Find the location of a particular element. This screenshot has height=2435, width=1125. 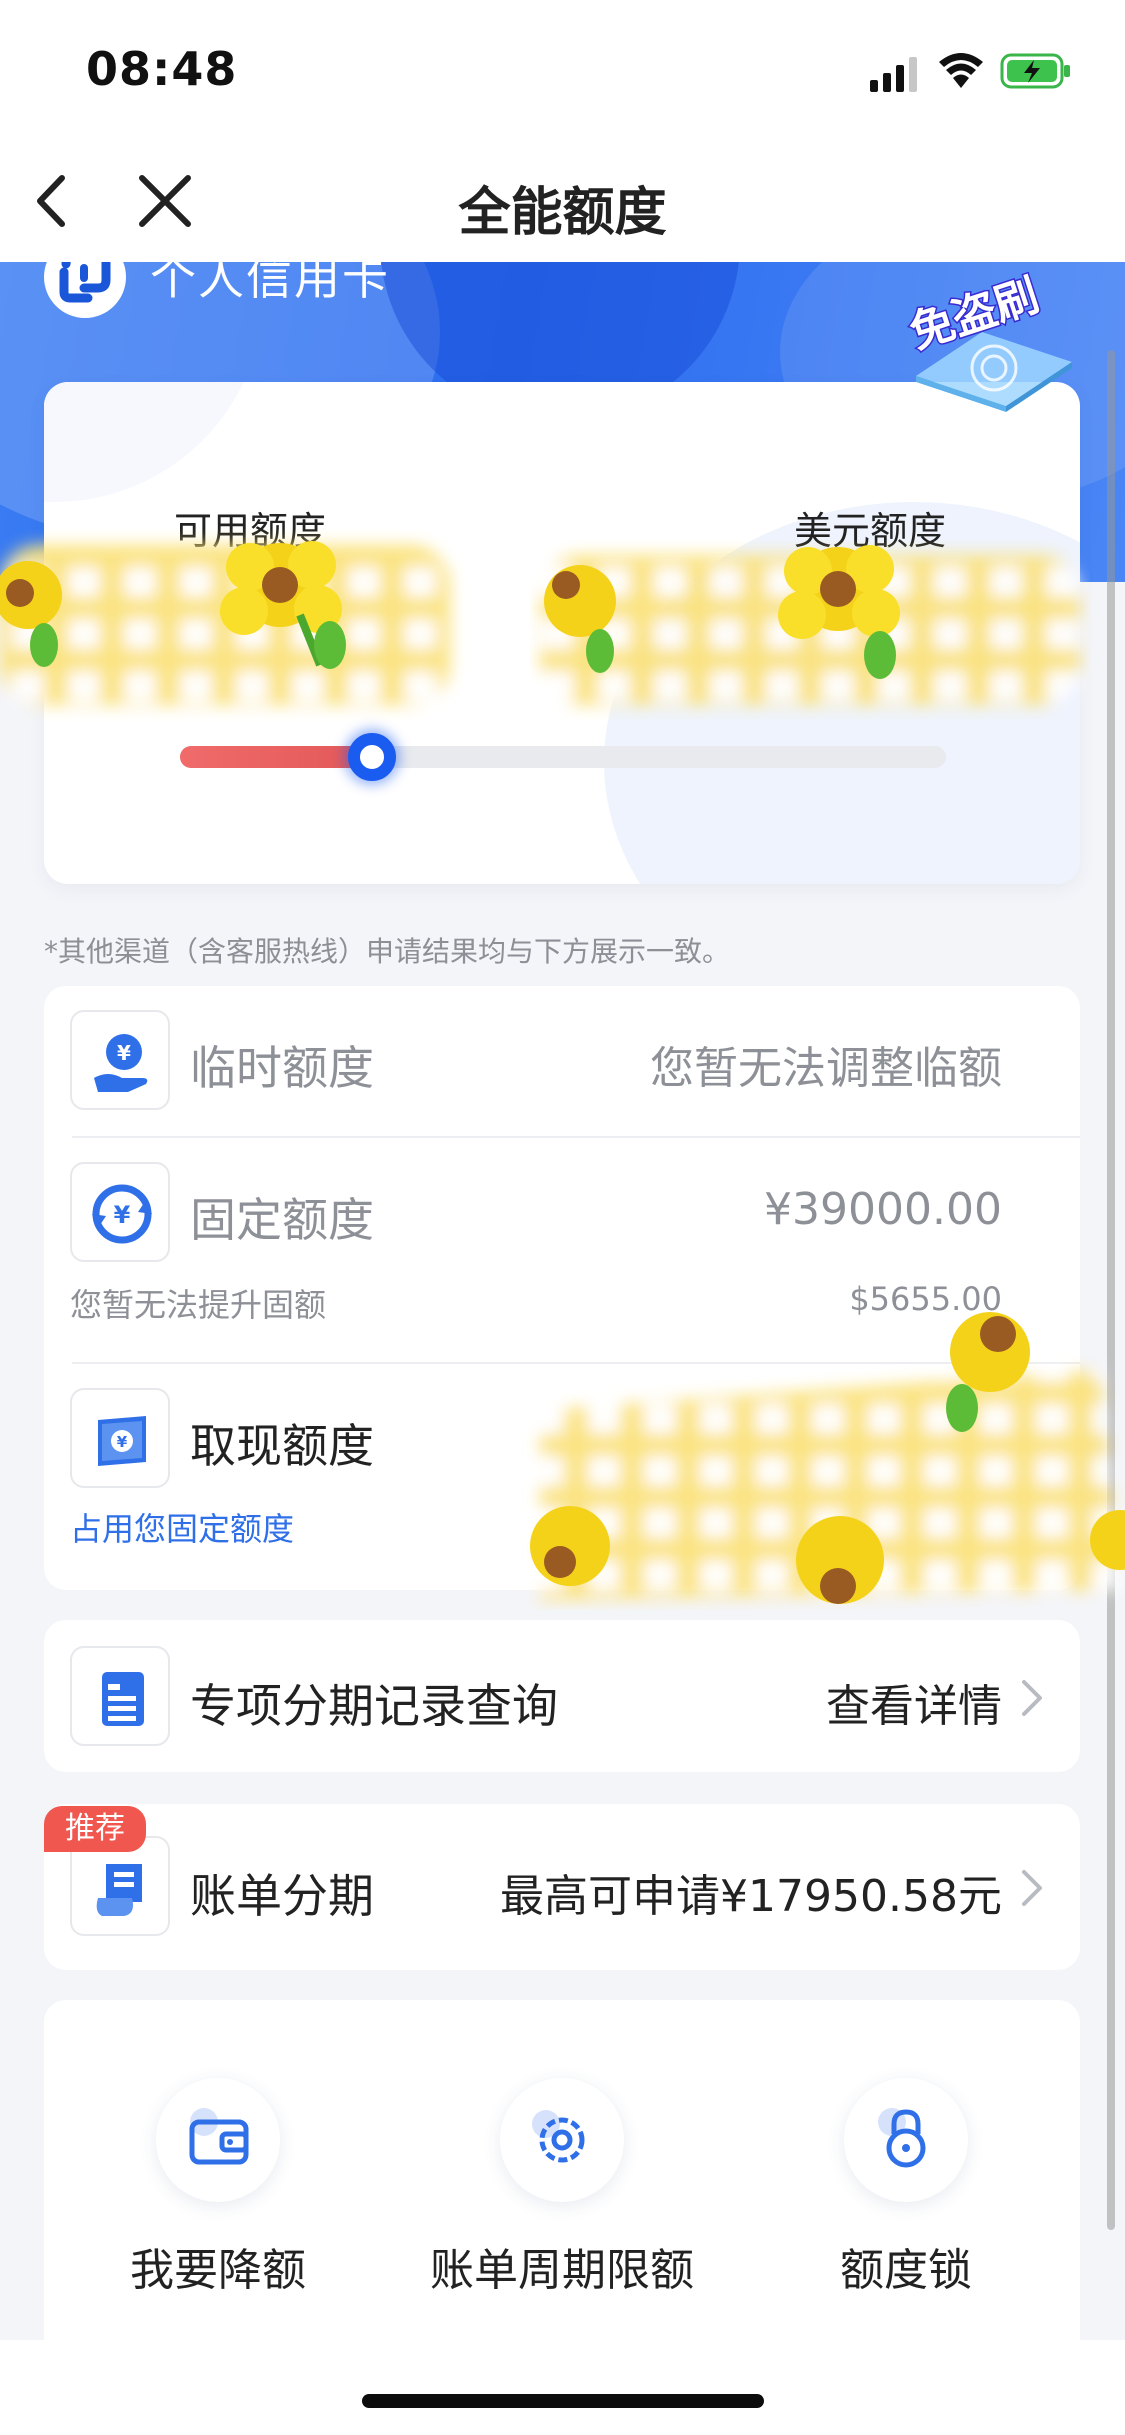

status-time: 08:48 is located at coordinates (162, 69).